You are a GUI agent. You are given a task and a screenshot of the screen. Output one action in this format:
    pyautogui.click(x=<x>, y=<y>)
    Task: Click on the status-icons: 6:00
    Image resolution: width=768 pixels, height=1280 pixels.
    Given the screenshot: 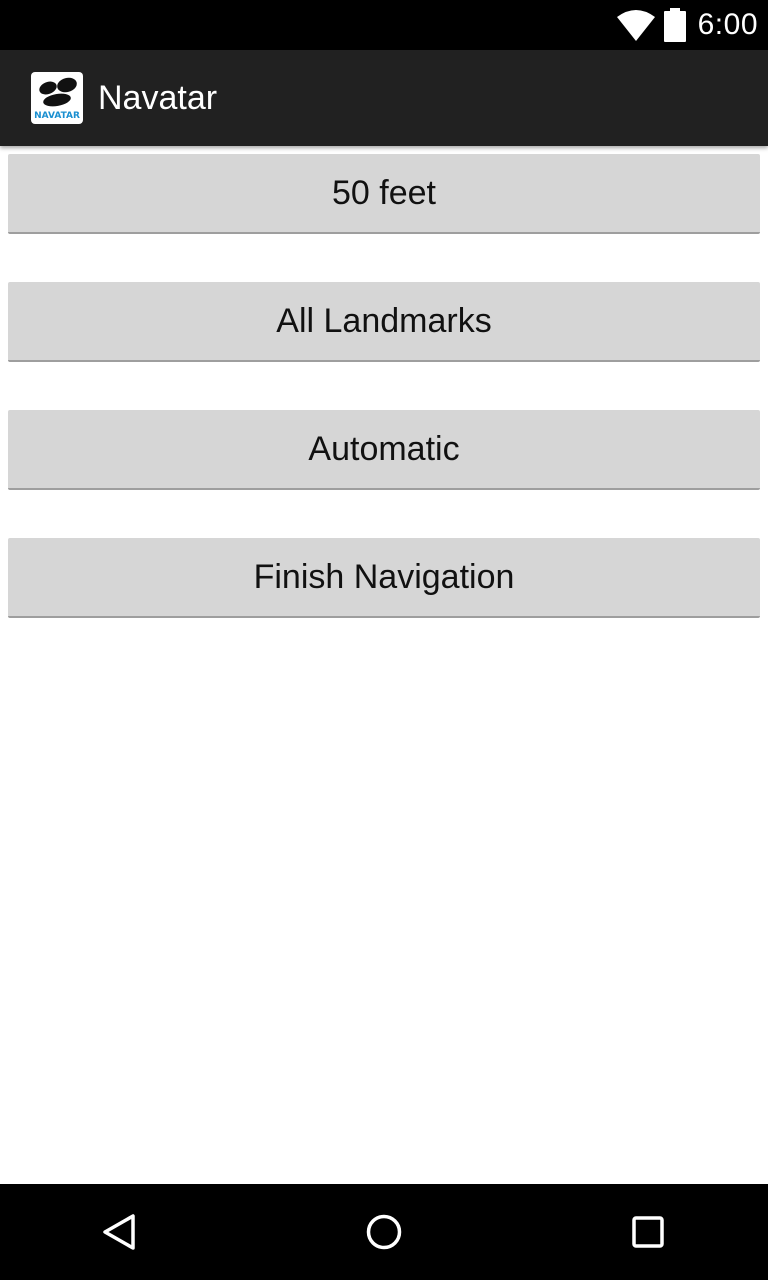 What is the action you would take?
    pyautogui.click(x=687, y=25)
    